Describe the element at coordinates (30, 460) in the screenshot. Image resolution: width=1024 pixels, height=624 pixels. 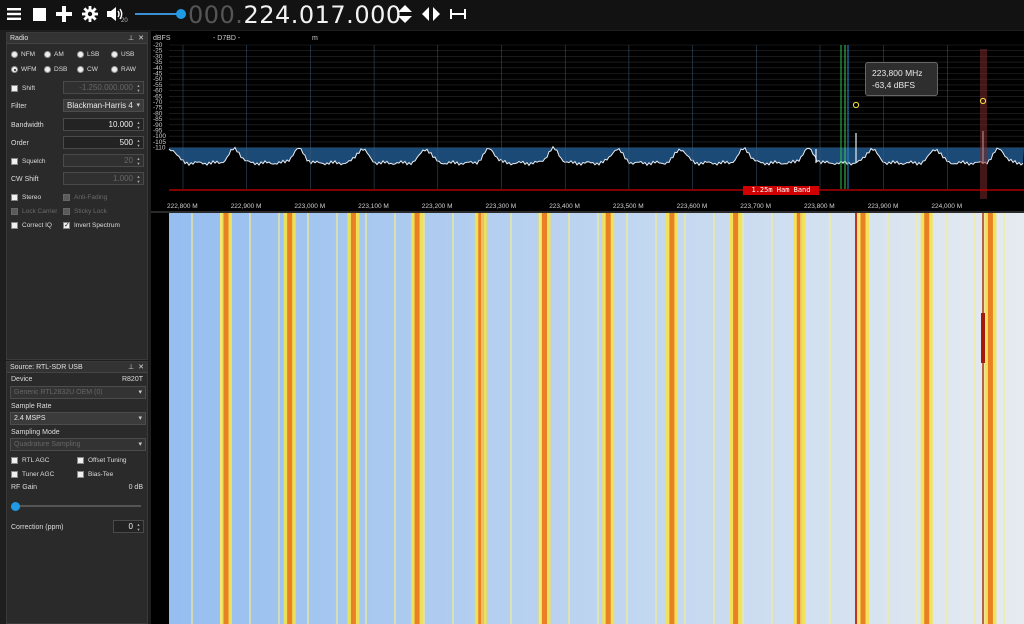
I see `rtl-agc-checkbox: RTL AGC` at that location.